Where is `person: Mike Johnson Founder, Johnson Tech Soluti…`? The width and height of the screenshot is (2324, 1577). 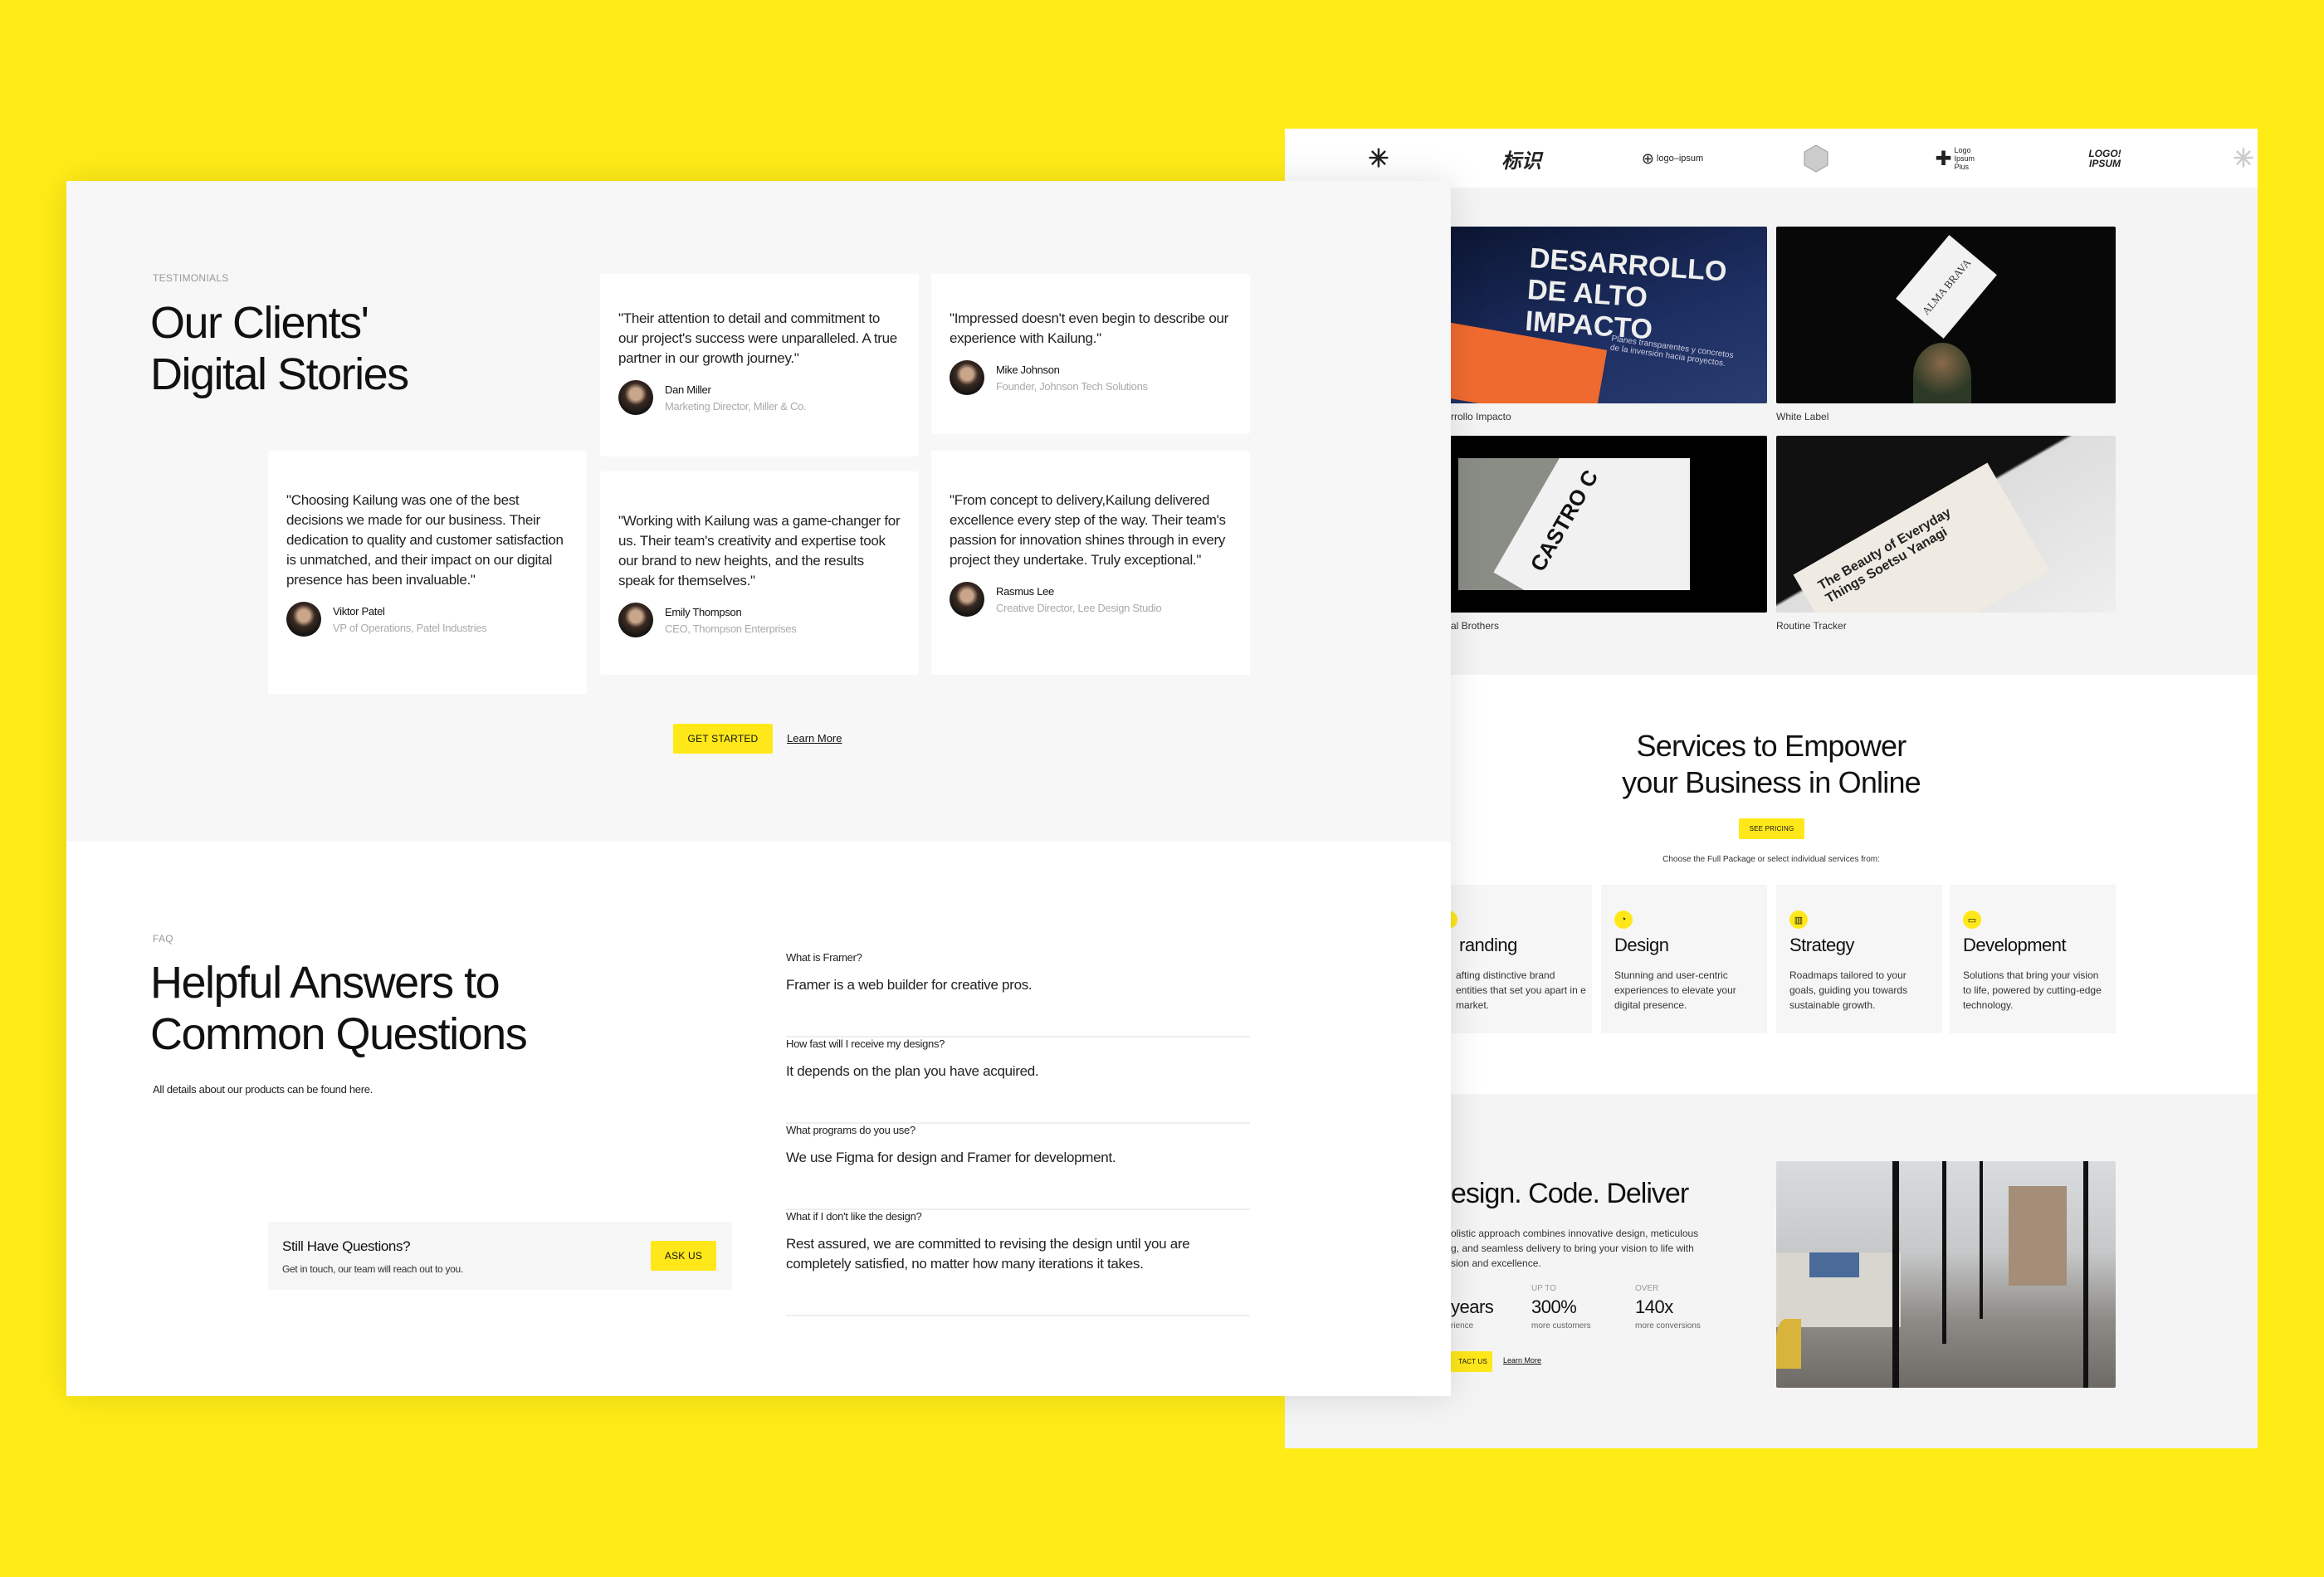
person: Mike Johnson Founder, Johnson Tech Soluti… is located at coordinates (1091, 377).